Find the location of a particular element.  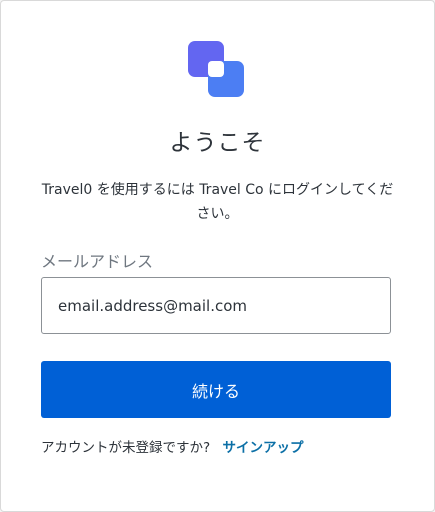

signup-link: サインアップ is located at coordinates (262, 448).